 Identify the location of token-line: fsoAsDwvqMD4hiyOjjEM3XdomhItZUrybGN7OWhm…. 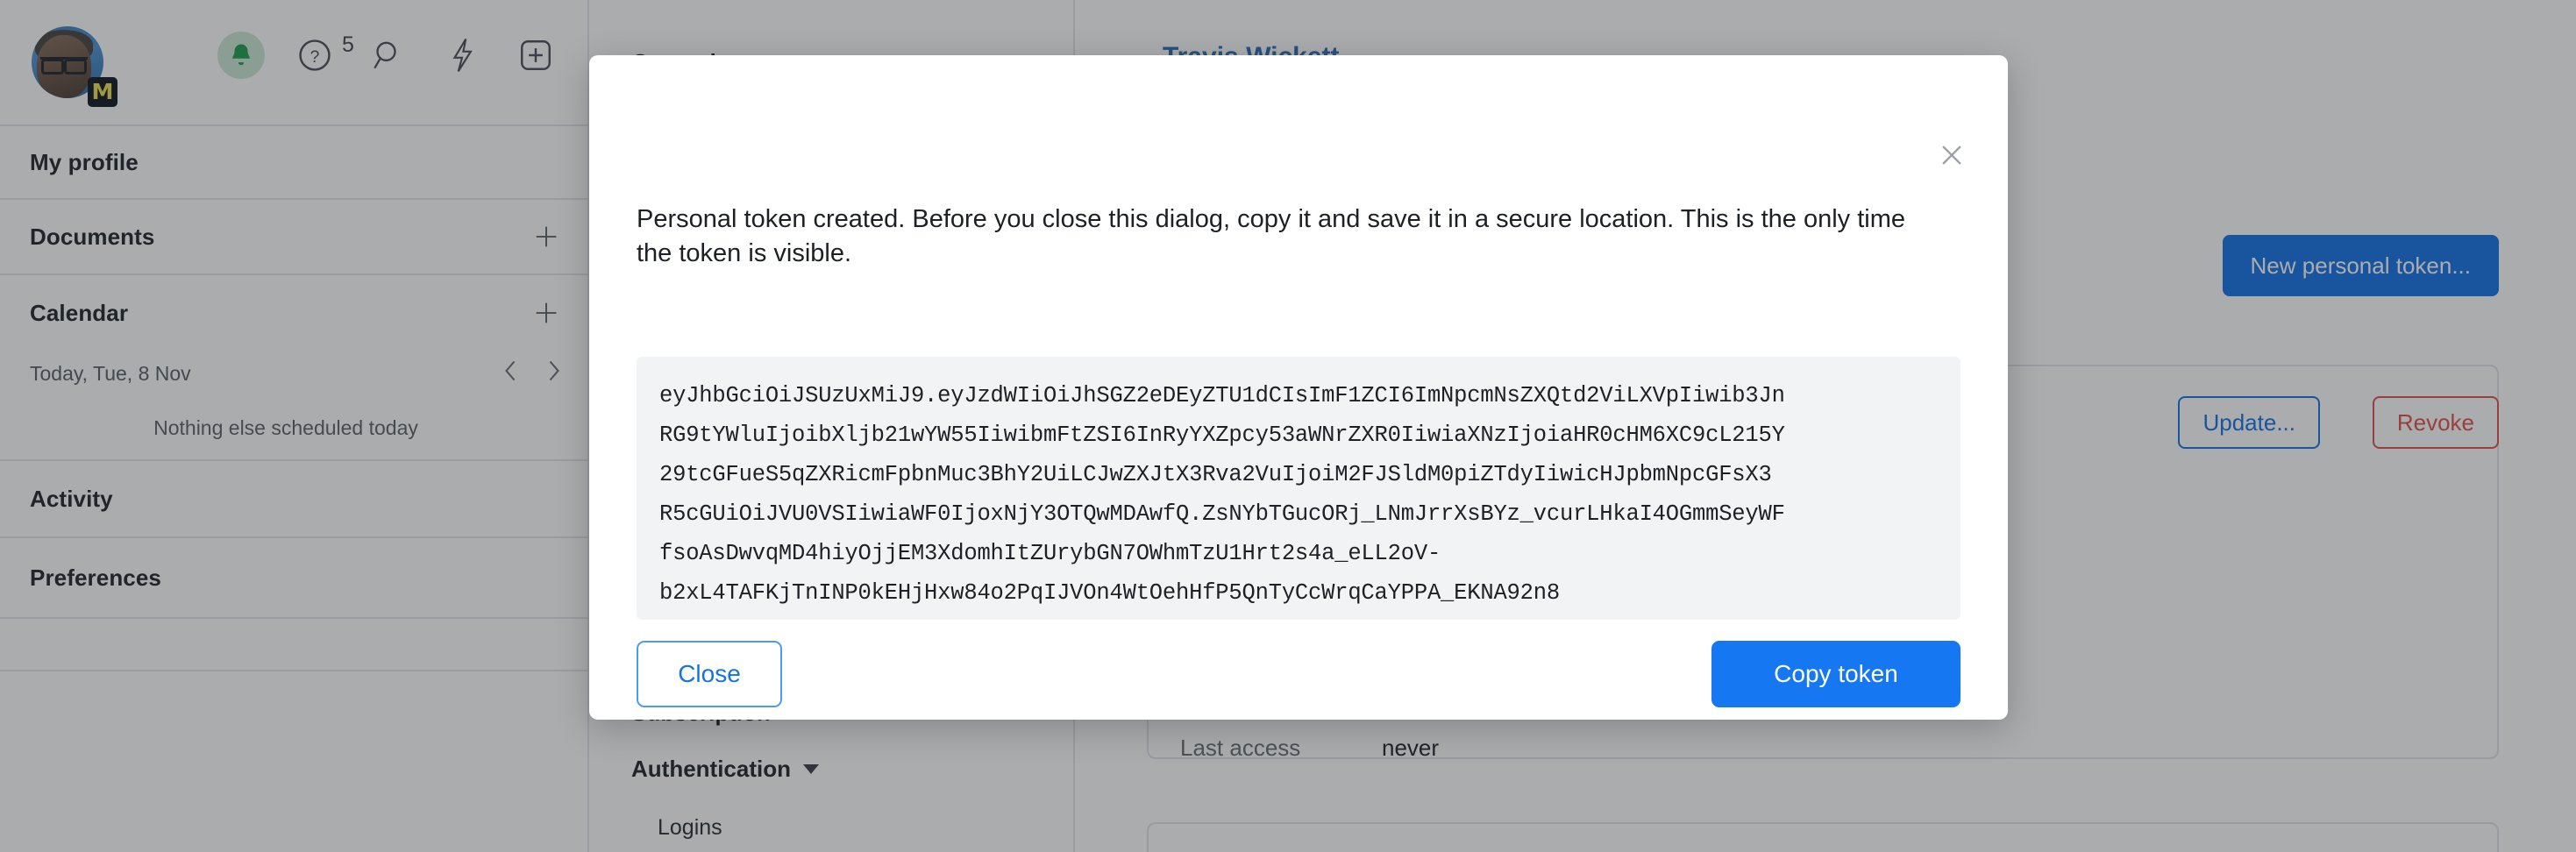
(1050, 553).